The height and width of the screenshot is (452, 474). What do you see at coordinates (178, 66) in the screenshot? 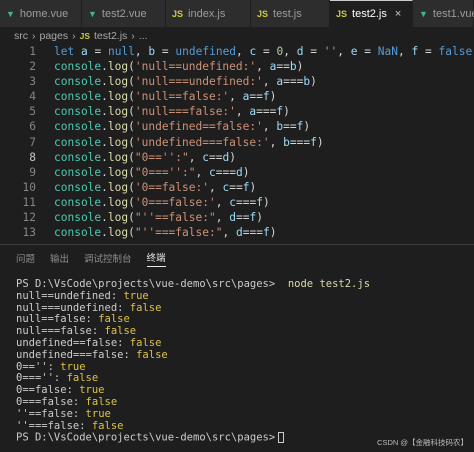
I see `code-text: console.log('null==undefined:', a==b)` at bounding box center [178, 66].